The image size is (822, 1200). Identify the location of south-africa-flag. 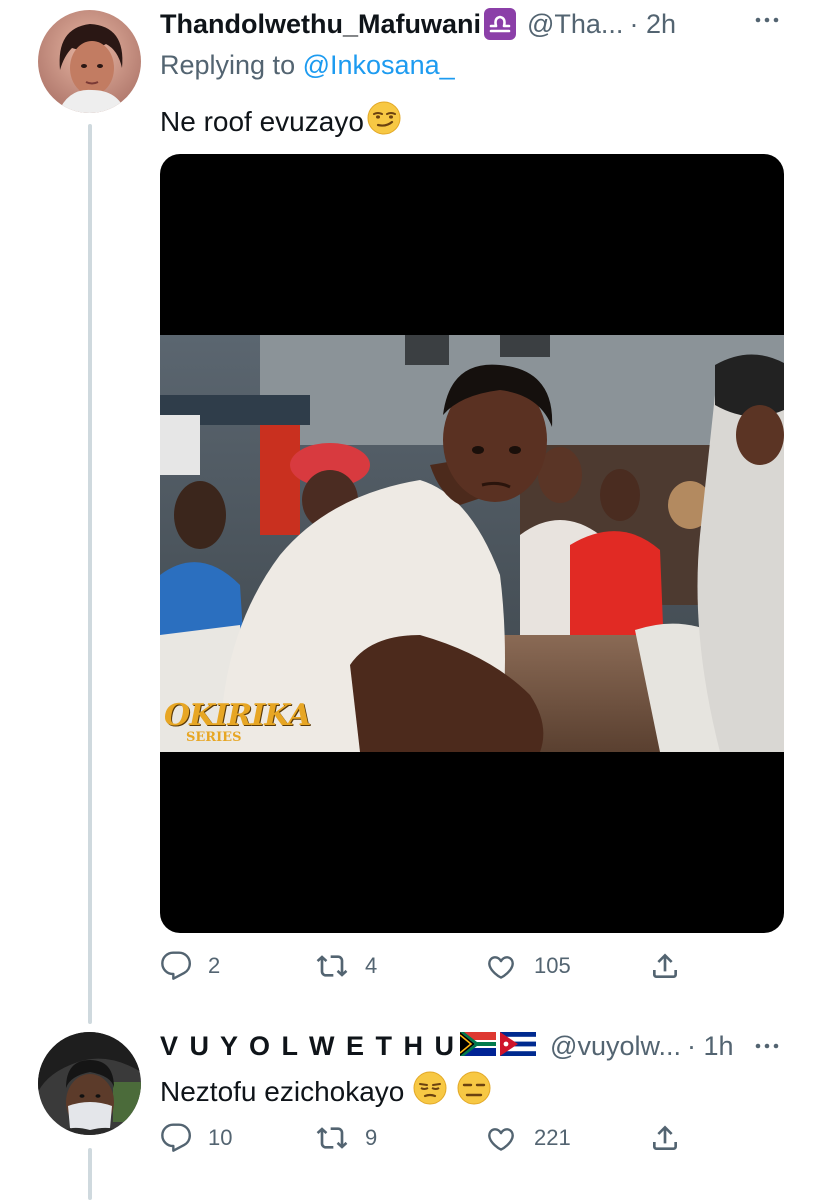
(478, 1046).